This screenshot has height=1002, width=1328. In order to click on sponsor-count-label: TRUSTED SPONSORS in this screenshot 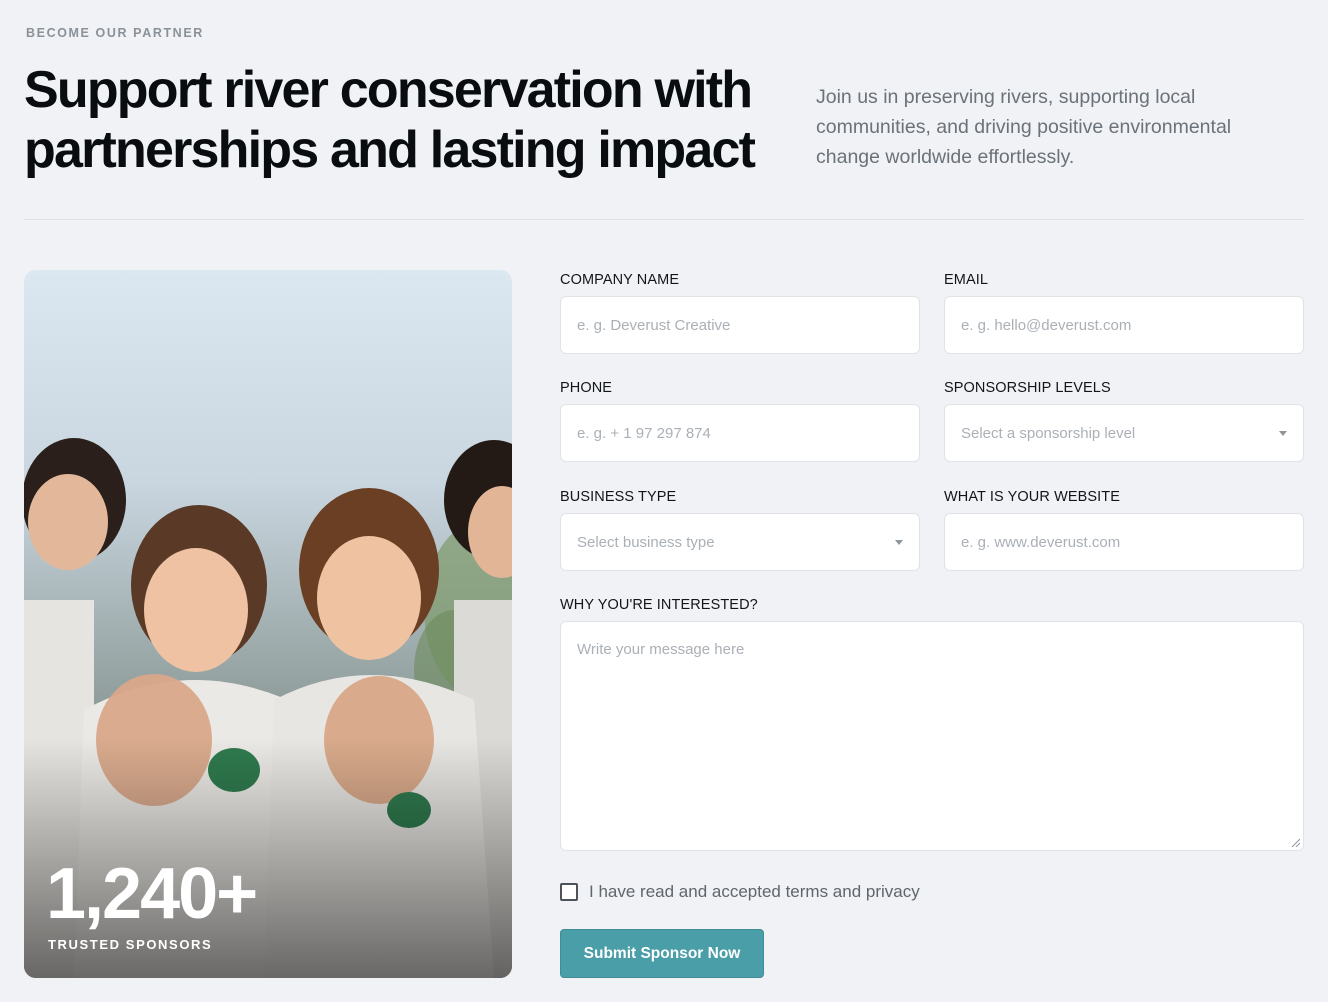, I will do `click(130, 944)`.